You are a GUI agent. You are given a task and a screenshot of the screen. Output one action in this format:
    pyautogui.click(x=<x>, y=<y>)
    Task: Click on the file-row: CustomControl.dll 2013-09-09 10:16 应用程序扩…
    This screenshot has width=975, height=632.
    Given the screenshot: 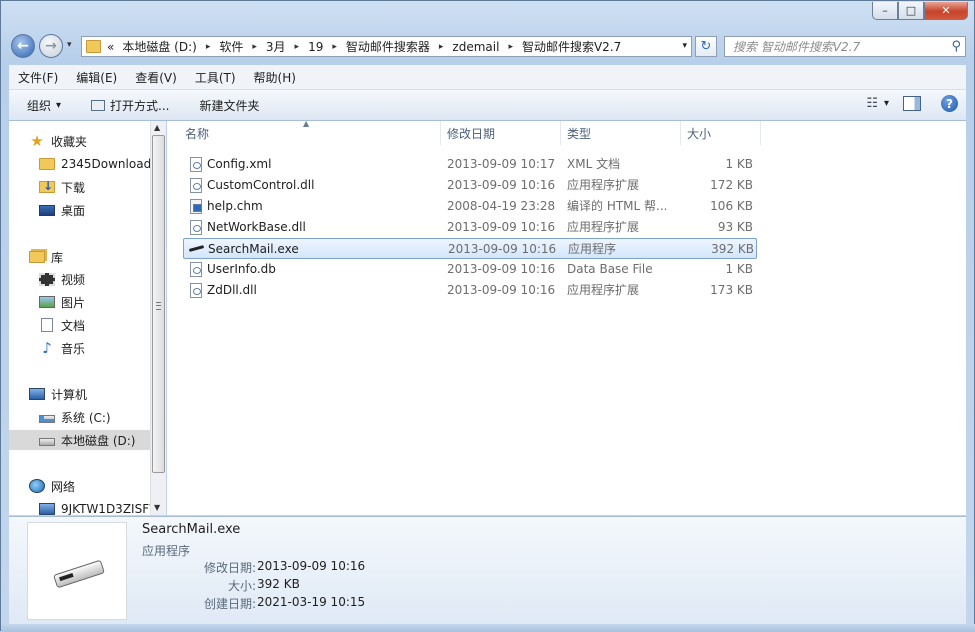 What is the action you would take?
    pyautogui.click(x=470, y=185)
    